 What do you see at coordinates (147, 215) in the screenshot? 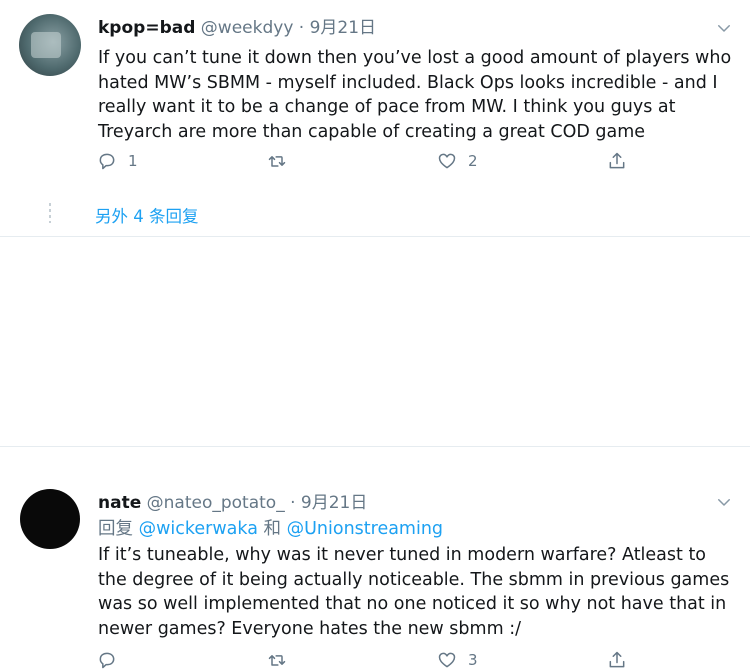
I see `show-more-replies-link: 另外 4 条回复` at bounding box center [147, 215].